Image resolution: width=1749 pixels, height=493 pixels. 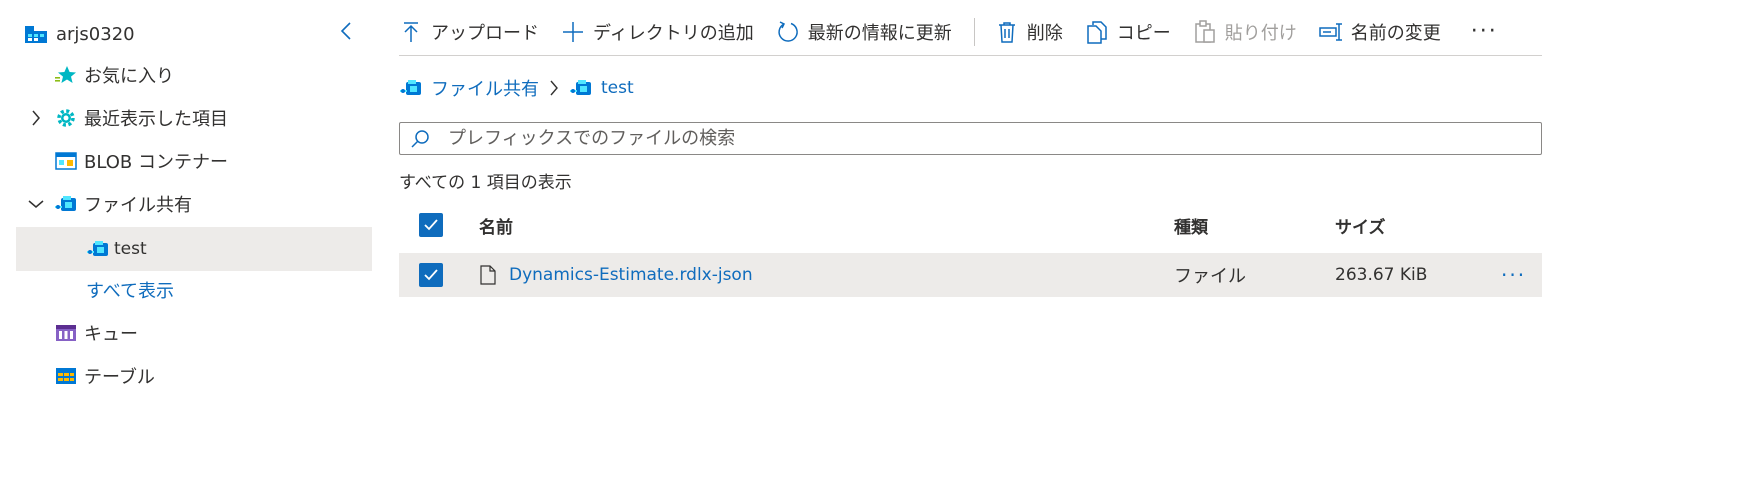 What do you see at coordinates (36, 34) in the screenshot?
I see `storage-account-icon` at bounding box center [36, 34].